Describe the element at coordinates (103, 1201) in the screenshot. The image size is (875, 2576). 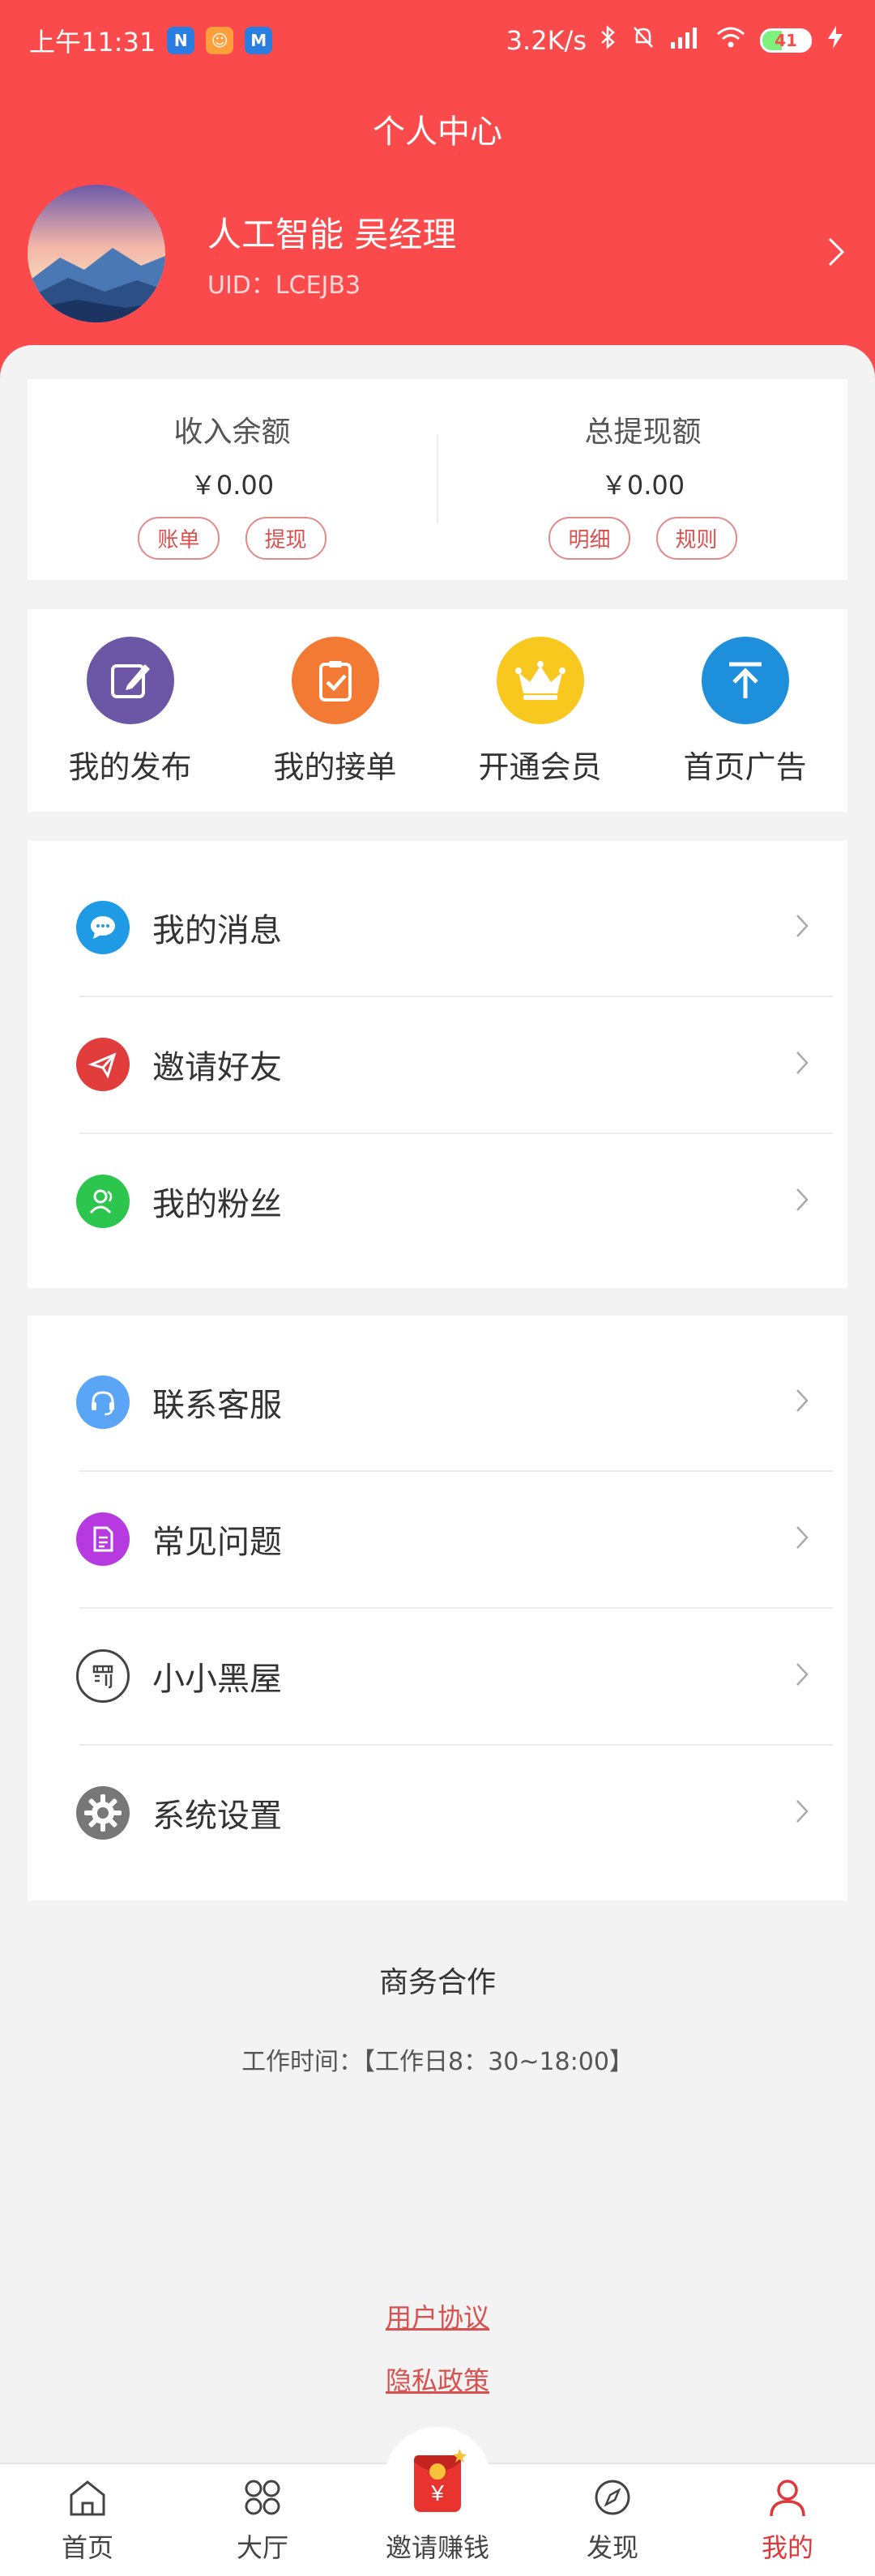
I see `users-icon` at that location.